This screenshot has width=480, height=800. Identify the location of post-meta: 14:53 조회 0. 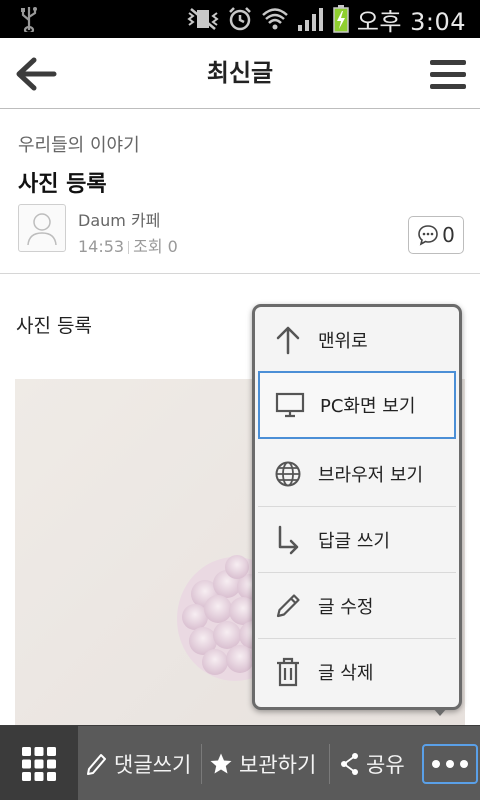
(128, 245).